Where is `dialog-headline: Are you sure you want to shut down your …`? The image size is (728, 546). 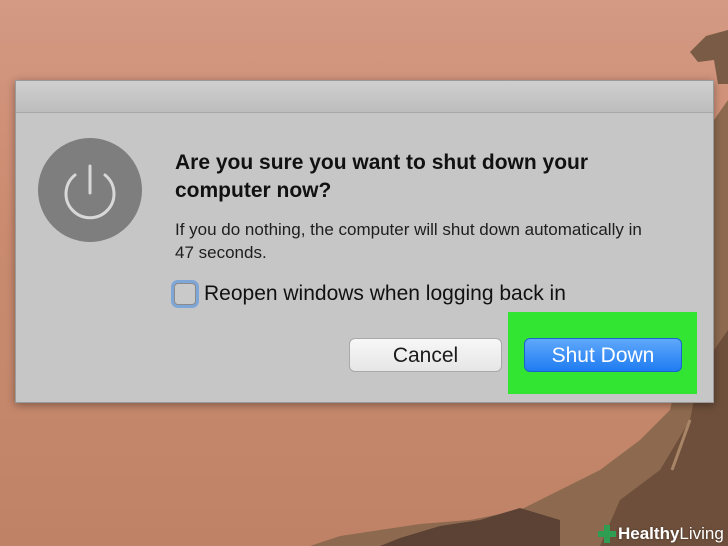
dialog-headline: Are you sure you want to shut down your … is located at coordinates (382, 176).